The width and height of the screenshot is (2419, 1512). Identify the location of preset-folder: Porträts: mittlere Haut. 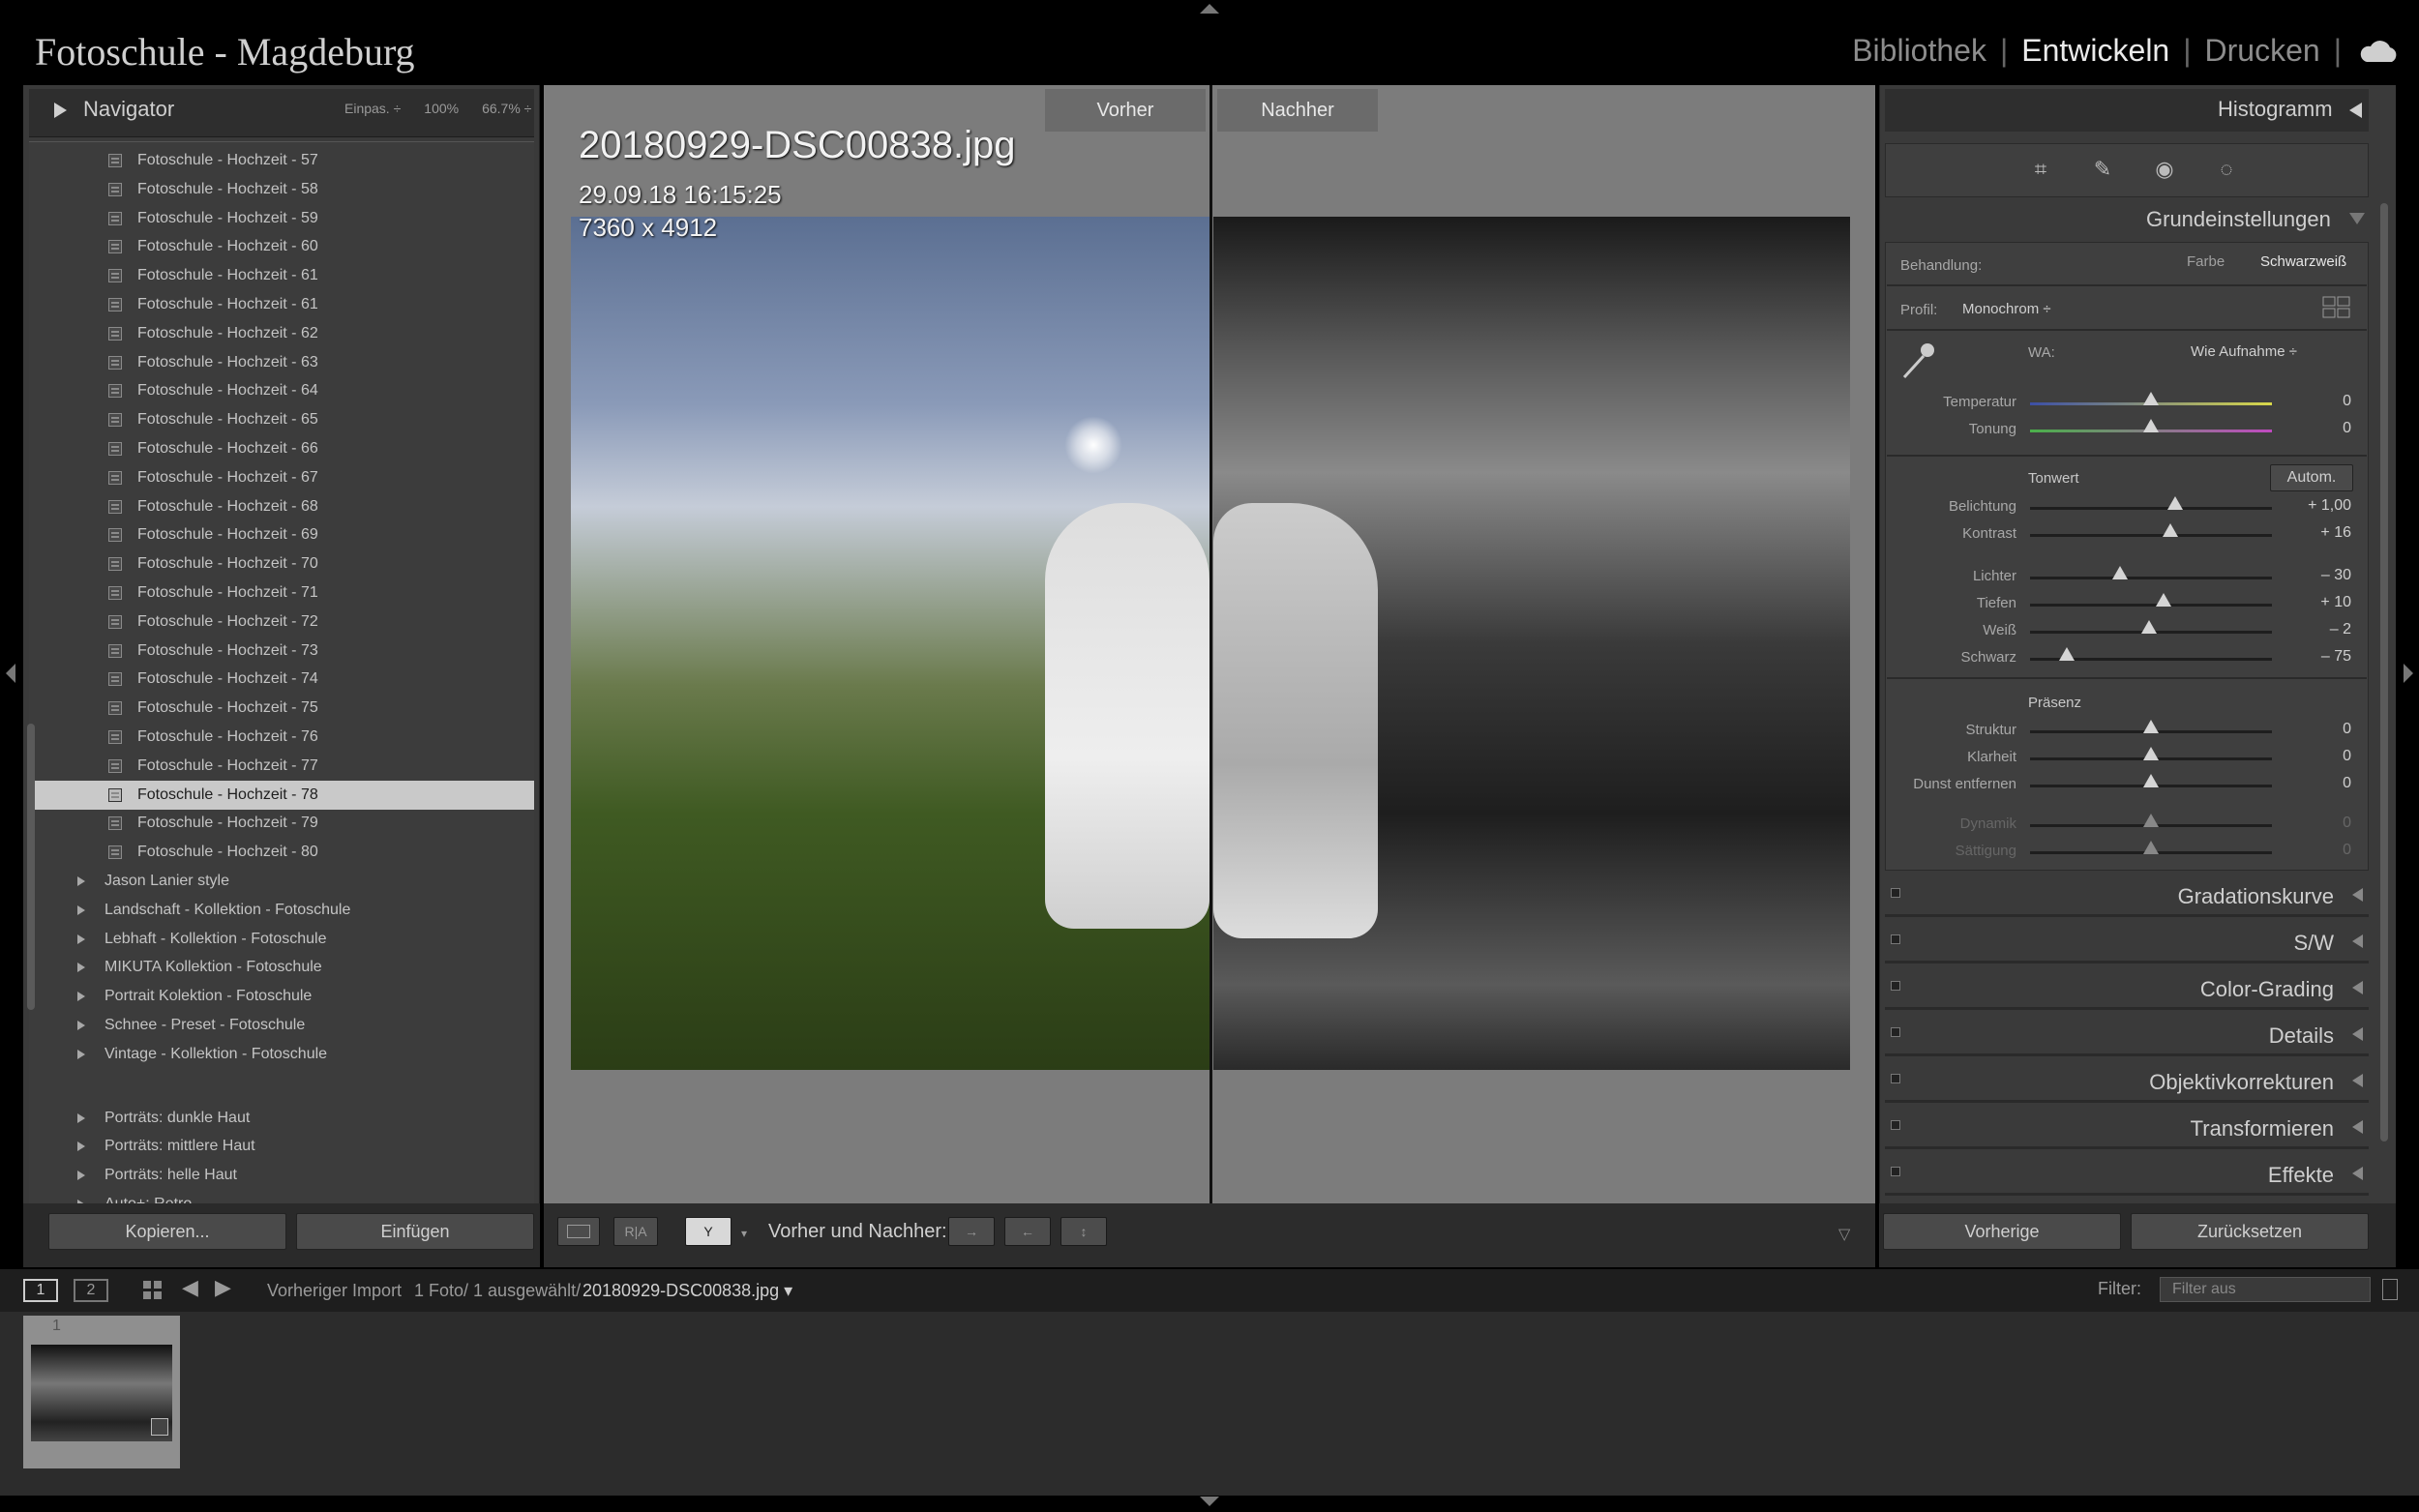
(282, 1146).